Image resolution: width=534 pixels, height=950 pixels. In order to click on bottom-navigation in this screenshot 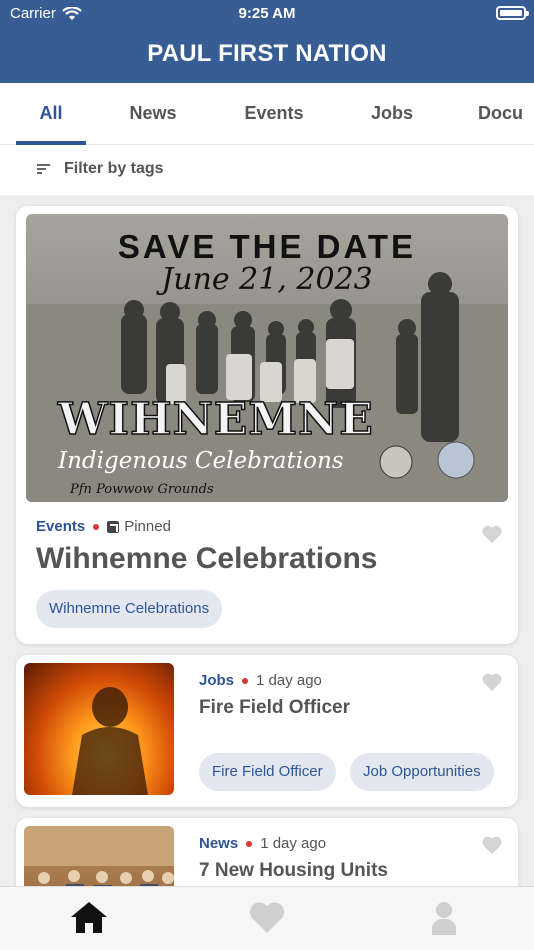, I will do `click(267, 918)`.